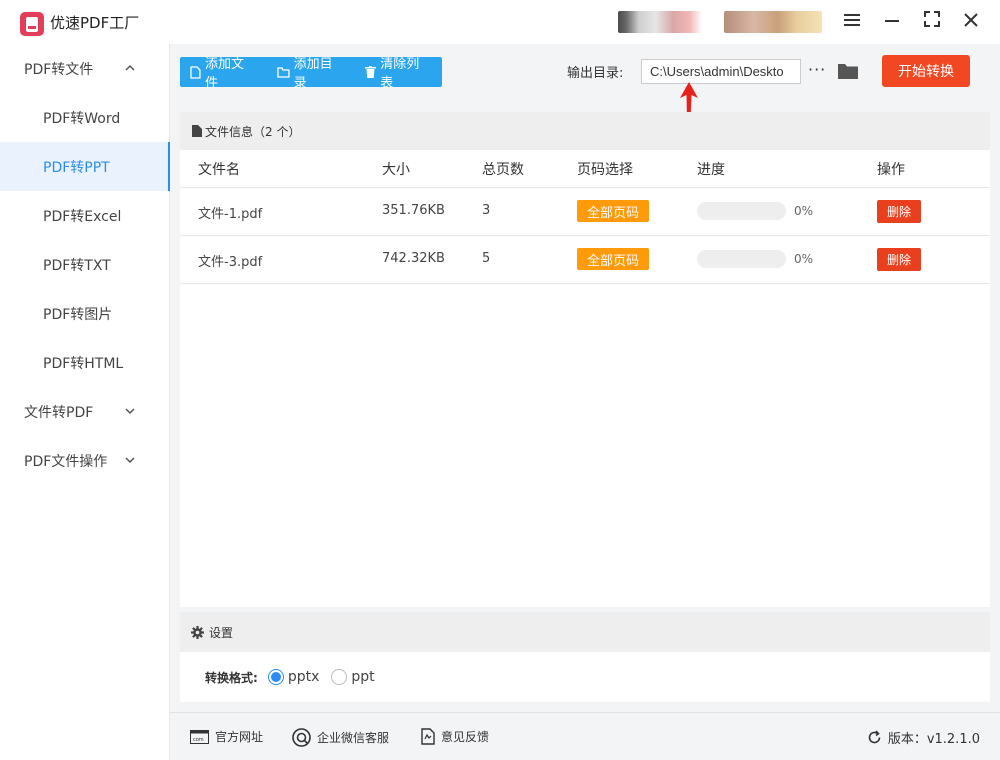  What do you see at coordinates (933, 739) in the screenshot?
I see `version-label: 版本：v1.2.1.0` at bounding box center [933, 739].